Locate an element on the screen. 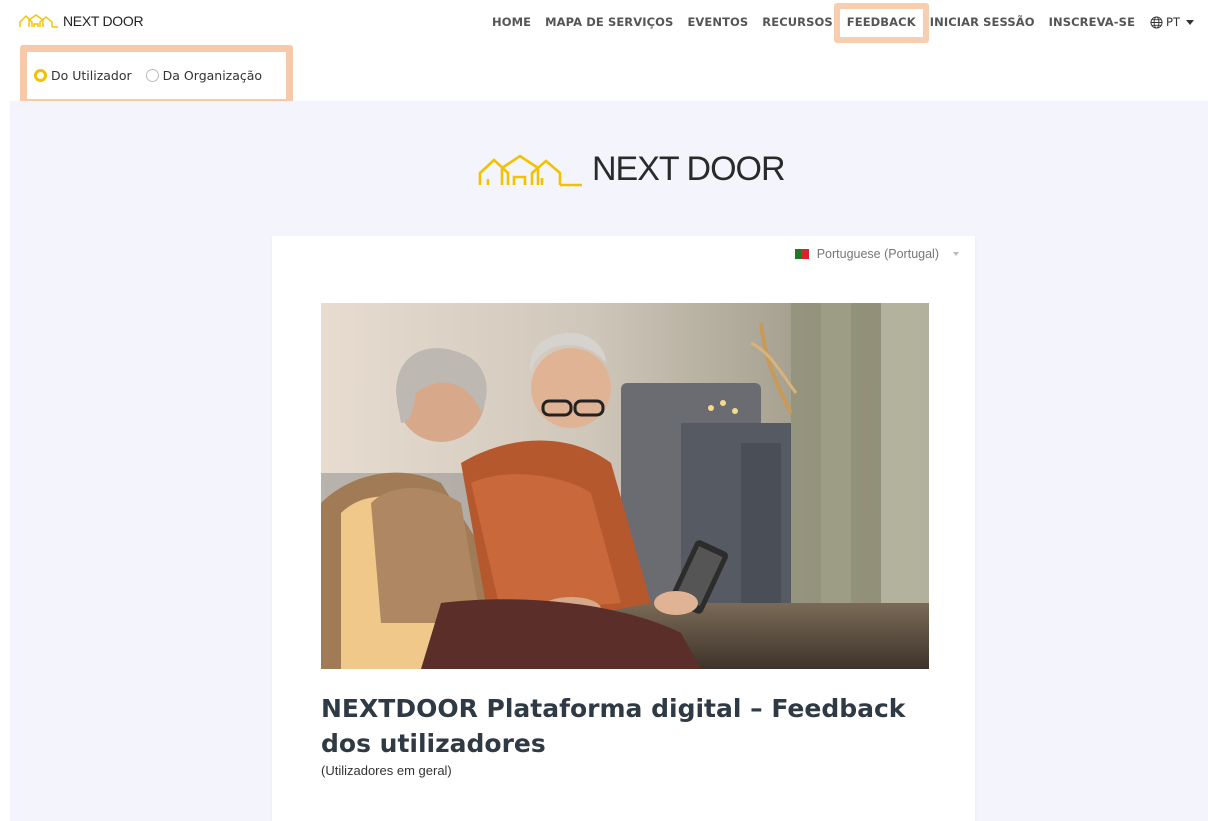 Image resolution: width=1208 pixels, height=821 pixels. radio-checked-icon is located at coordinates (40, 75).